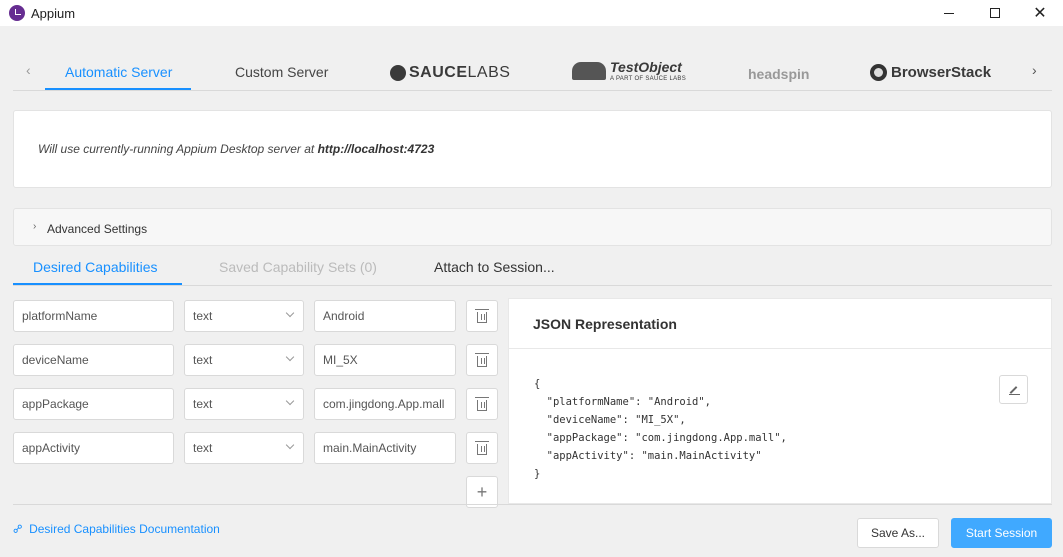 This screenshot has height=557, width=1063. What do you see at coordinates (589, 71) in the screenshot?
I see `testobject-logo-icon` at bounding box center [589, 71].